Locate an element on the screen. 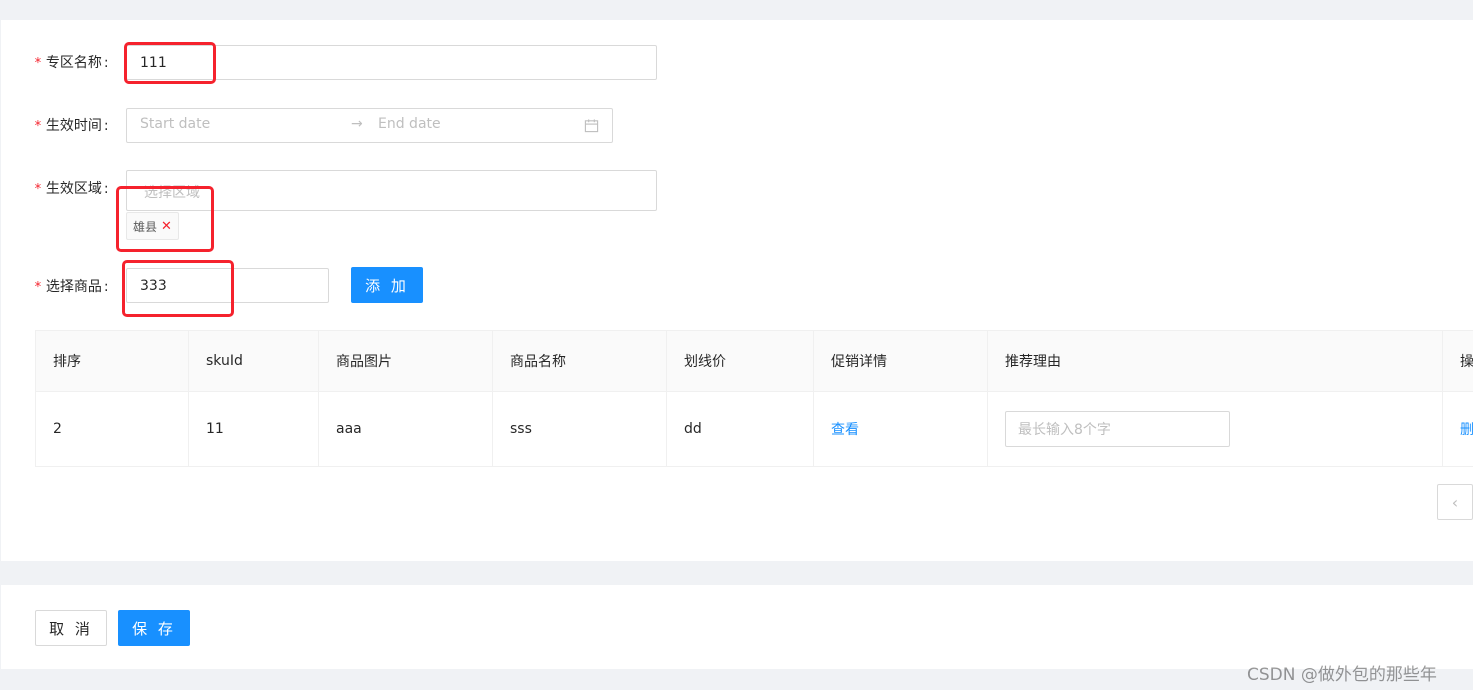 The width and height of the screenshot is (1473, 690). region-tag: 雄县 ✕ is located at coordinates (152, 226).